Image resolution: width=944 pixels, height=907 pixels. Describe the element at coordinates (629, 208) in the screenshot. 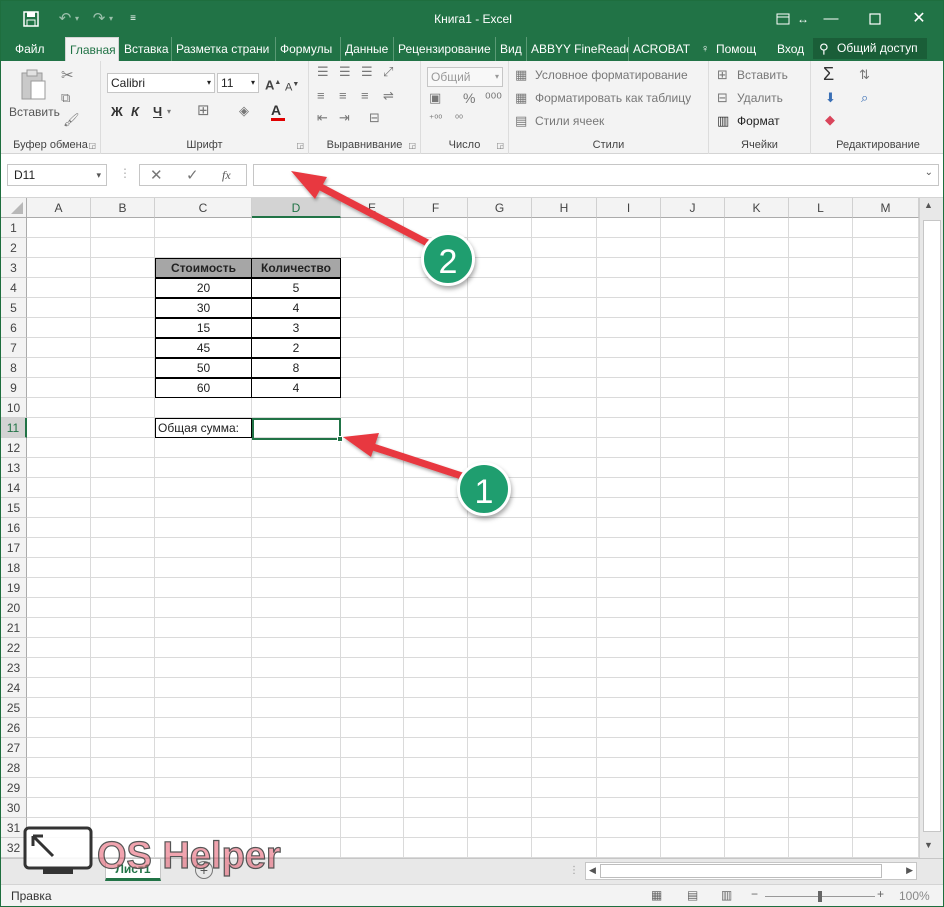

I see `column-header-i: I` at that location.